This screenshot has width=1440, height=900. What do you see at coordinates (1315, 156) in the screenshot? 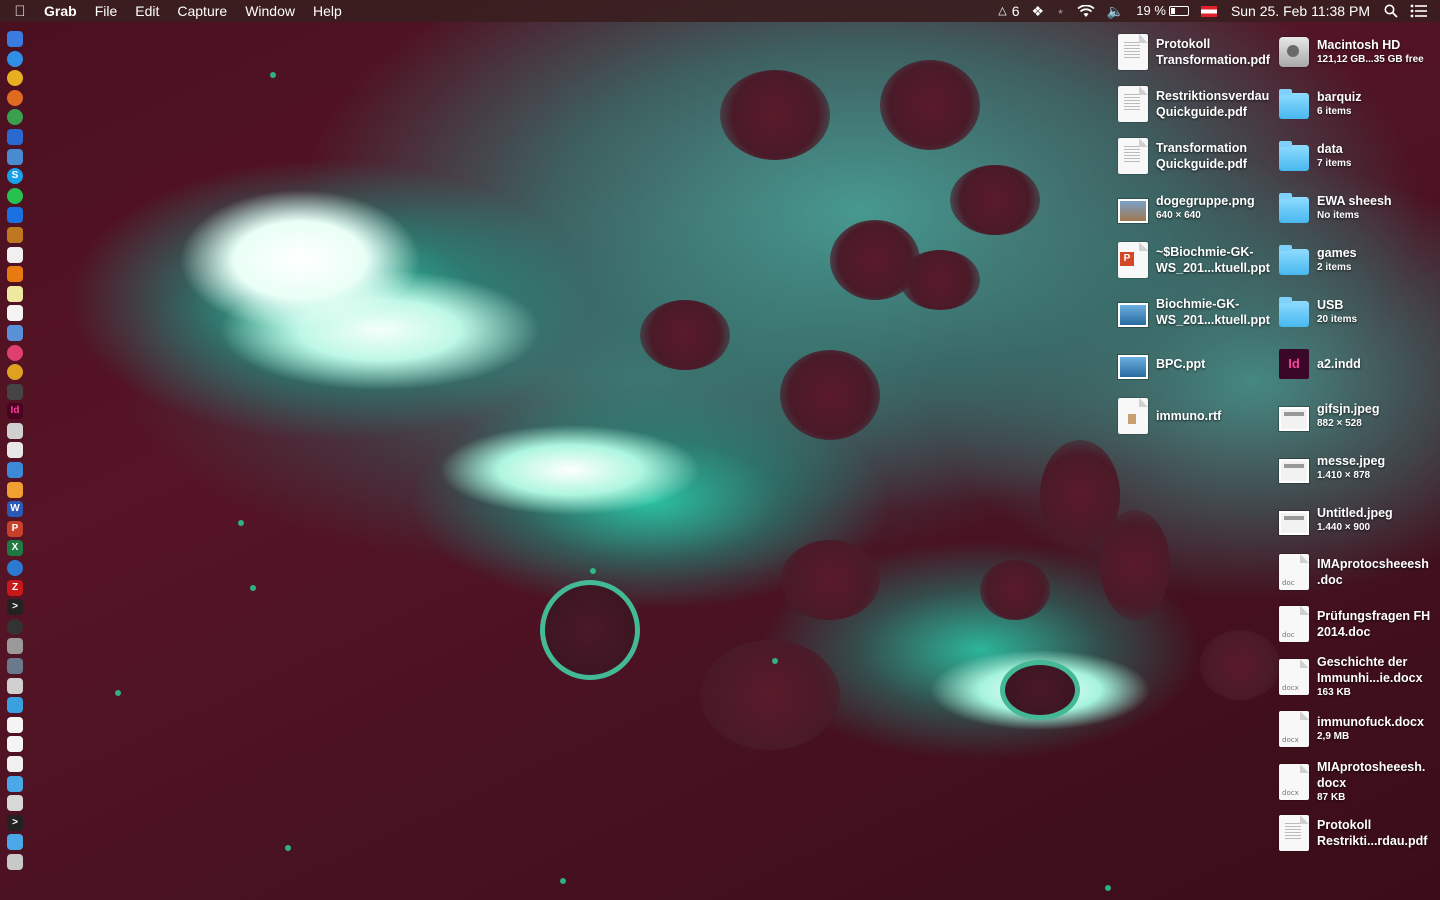
I see `desktop-item: data 7 items` at bounding box center [1315, 156].